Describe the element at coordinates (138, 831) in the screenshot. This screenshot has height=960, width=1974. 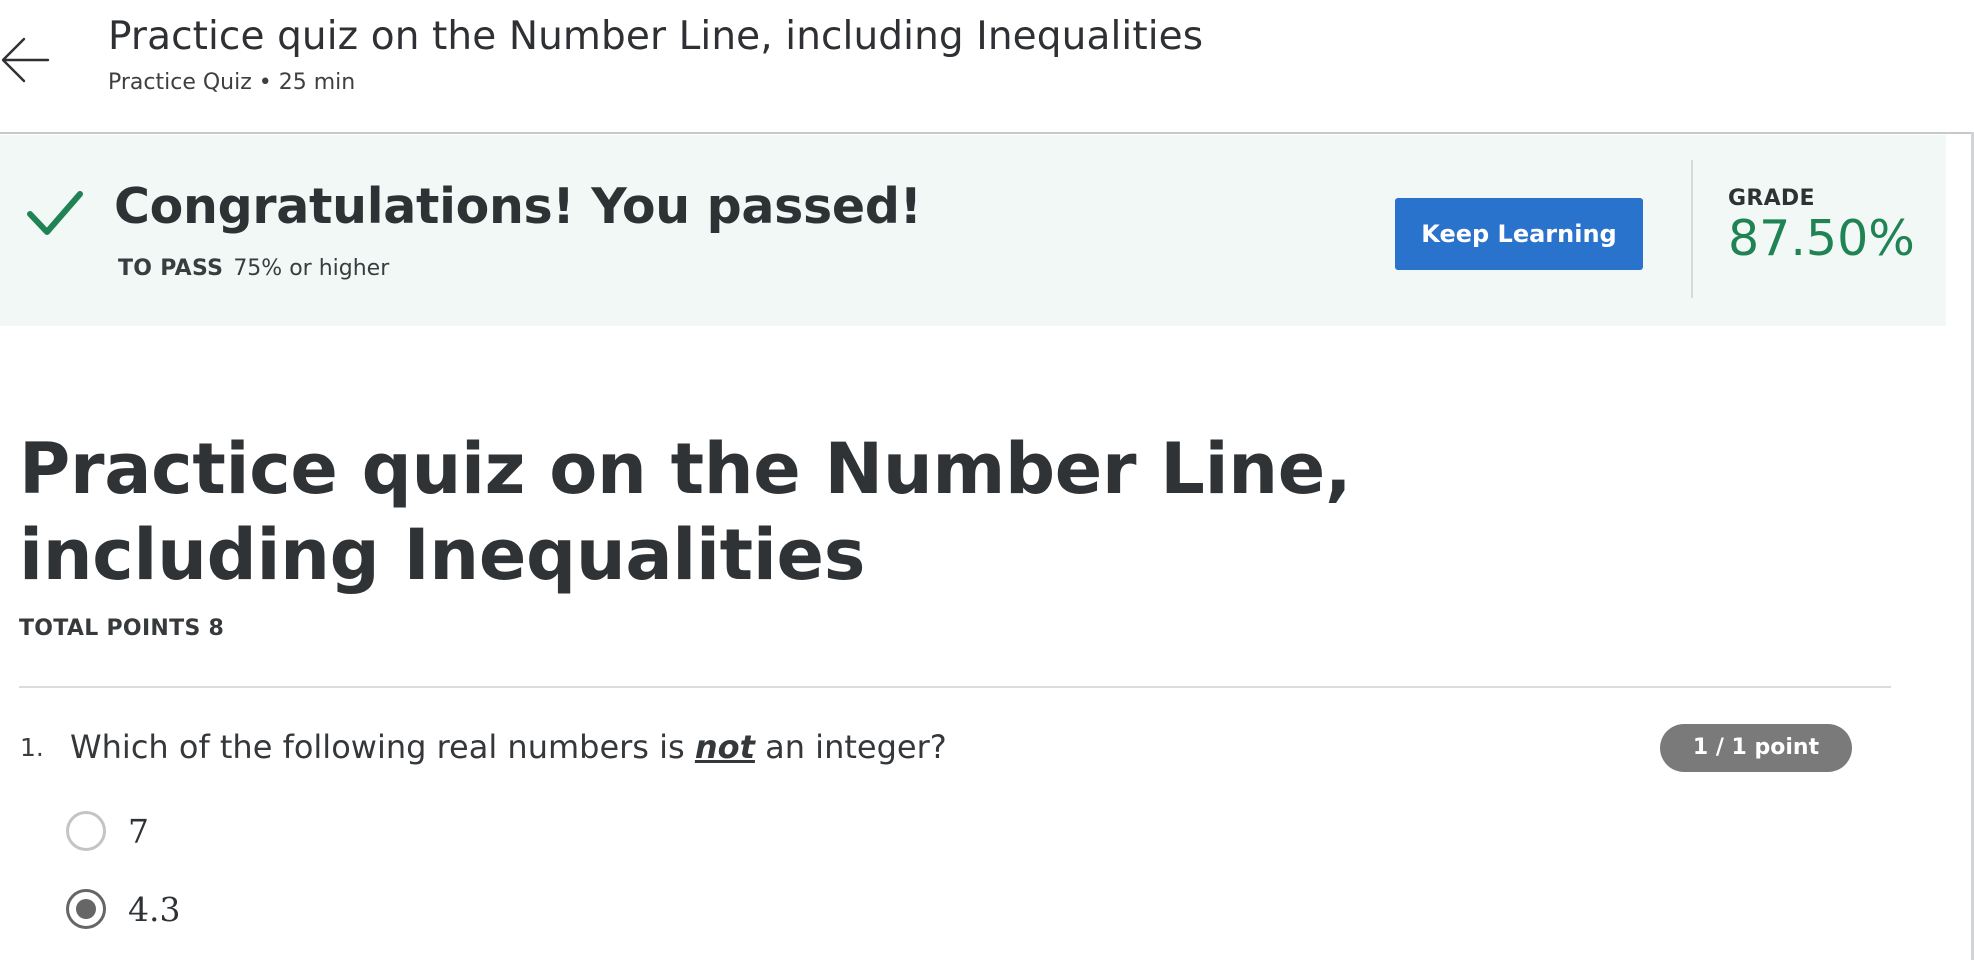
I see `option-label: 7` at that location.